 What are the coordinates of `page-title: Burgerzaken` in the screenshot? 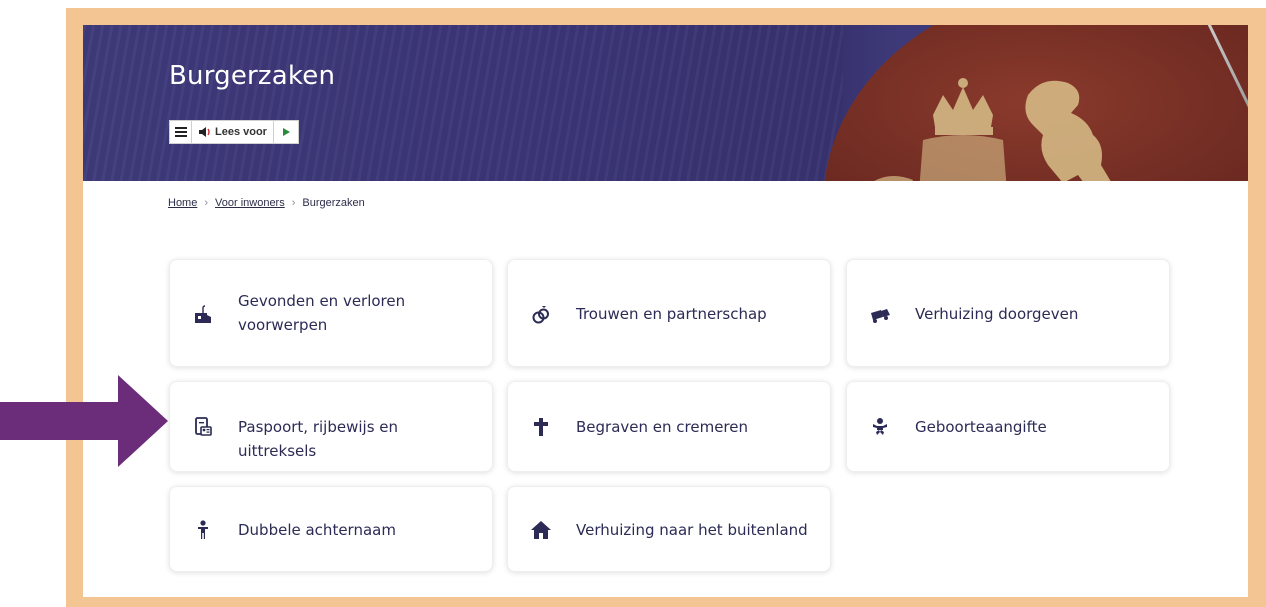 It's located at (252, 76).